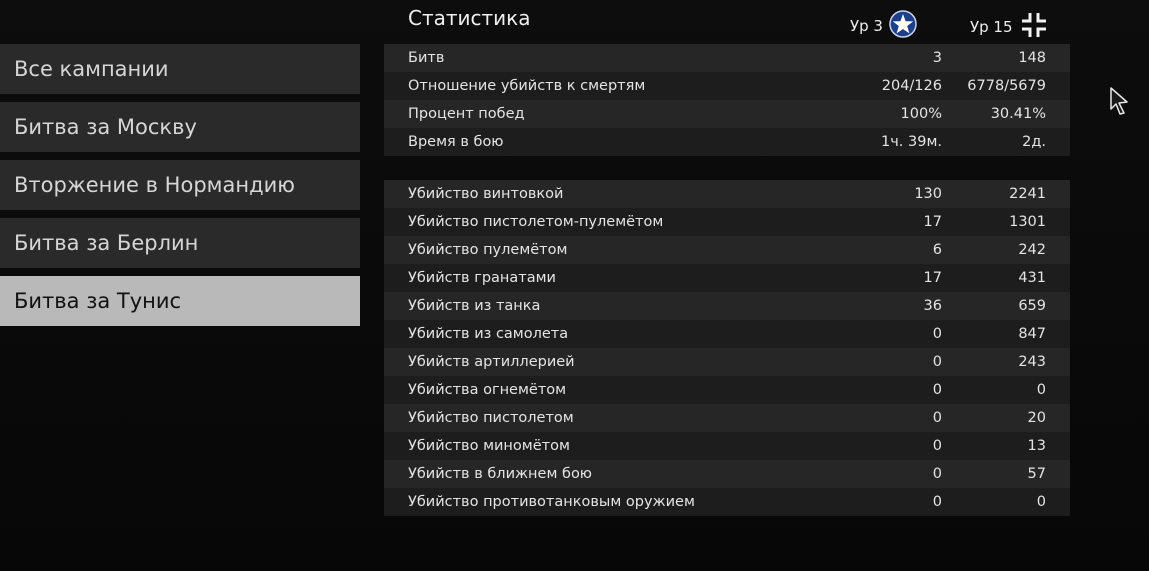 This screenshot has height=571, width=1149. What do you see at coordinates (106, 243) in the screenshot?
I see `campaign-label: Битва за Берлин` at bounding box center [106, 243].